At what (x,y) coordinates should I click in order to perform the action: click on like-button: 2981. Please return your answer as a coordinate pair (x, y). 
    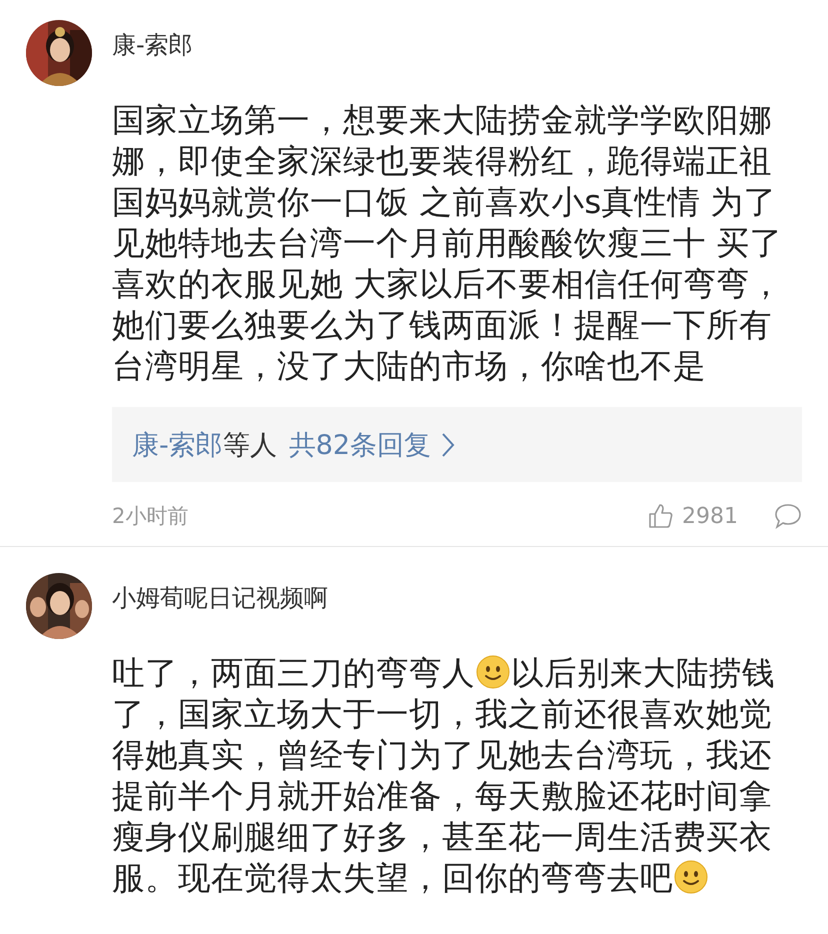
    Looking at the image, I should click on (693, 516).